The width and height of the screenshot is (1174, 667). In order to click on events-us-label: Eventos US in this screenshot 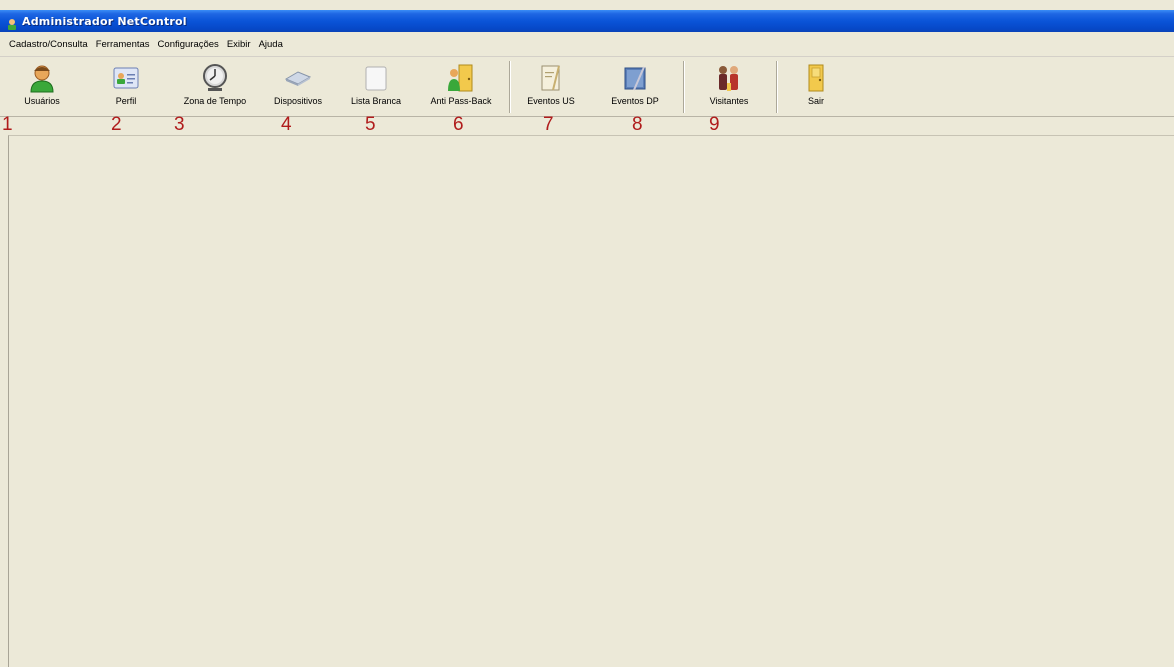, I will do `click(551, 101)`.